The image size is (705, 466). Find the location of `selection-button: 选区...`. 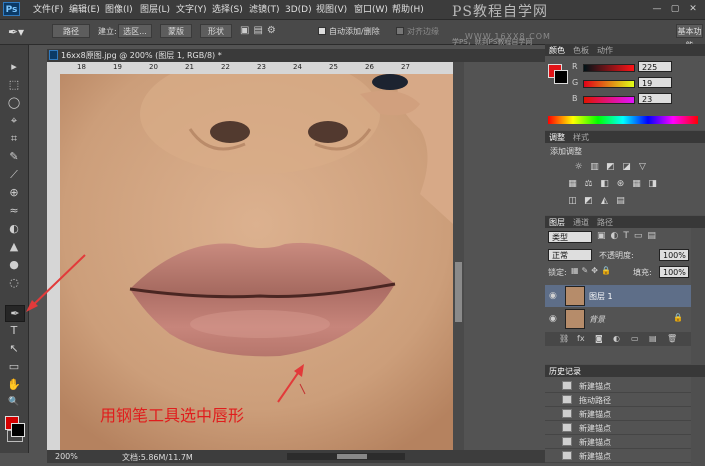

selection-button: 选区... is located at coordinates (135, 31).